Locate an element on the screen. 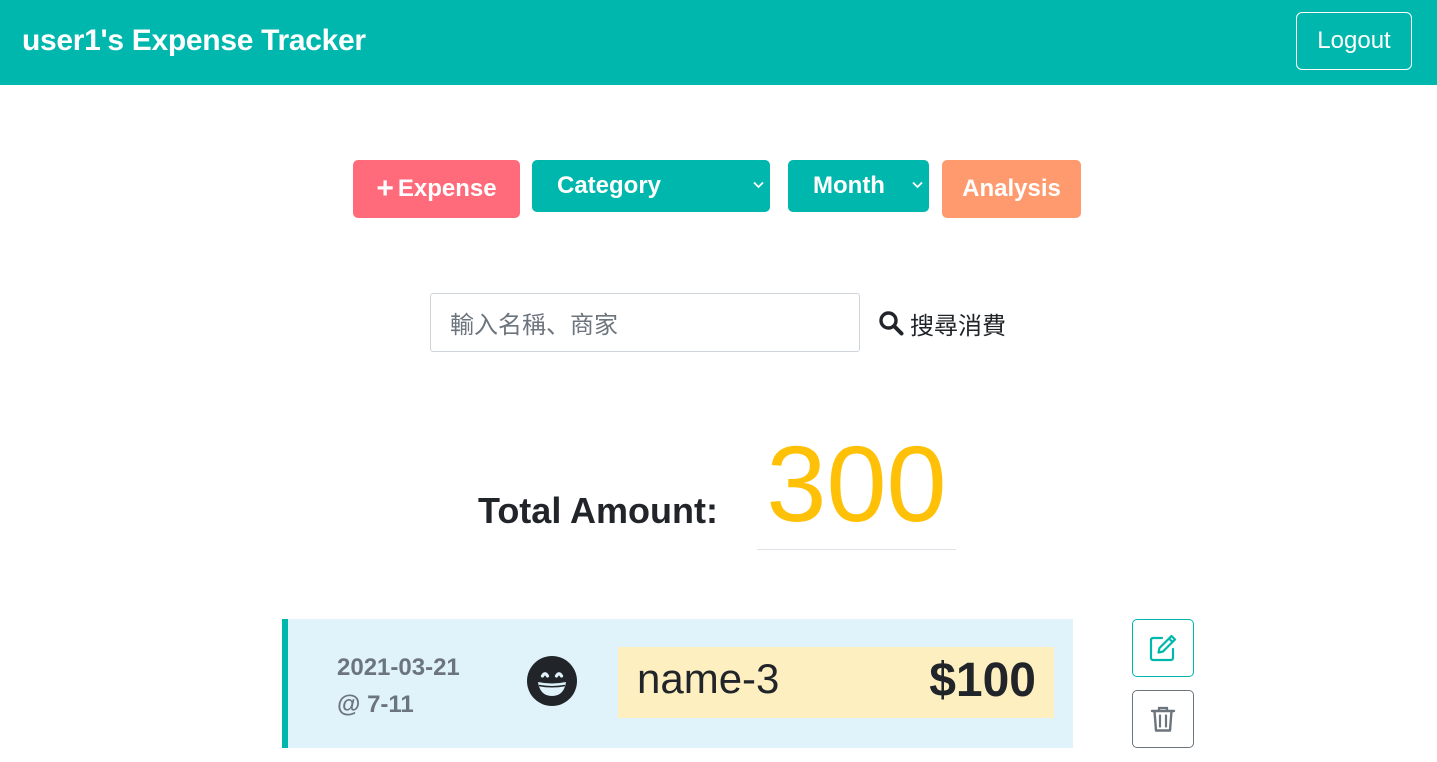  trash-icon is located at coordinates (1163, 719).